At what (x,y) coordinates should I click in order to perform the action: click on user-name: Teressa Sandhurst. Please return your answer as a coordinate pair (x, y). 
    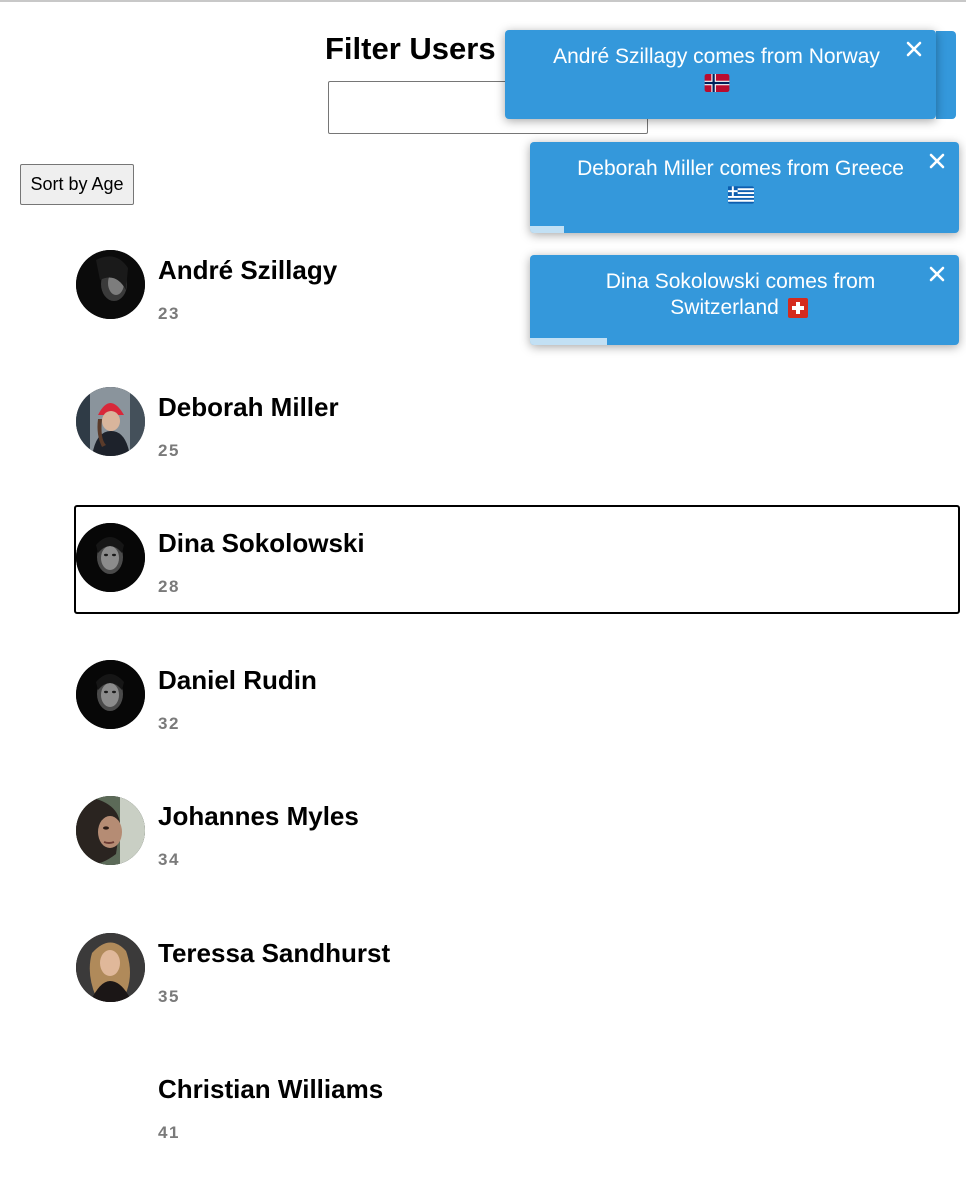
    Looking at the image, I should click on (274, 952).